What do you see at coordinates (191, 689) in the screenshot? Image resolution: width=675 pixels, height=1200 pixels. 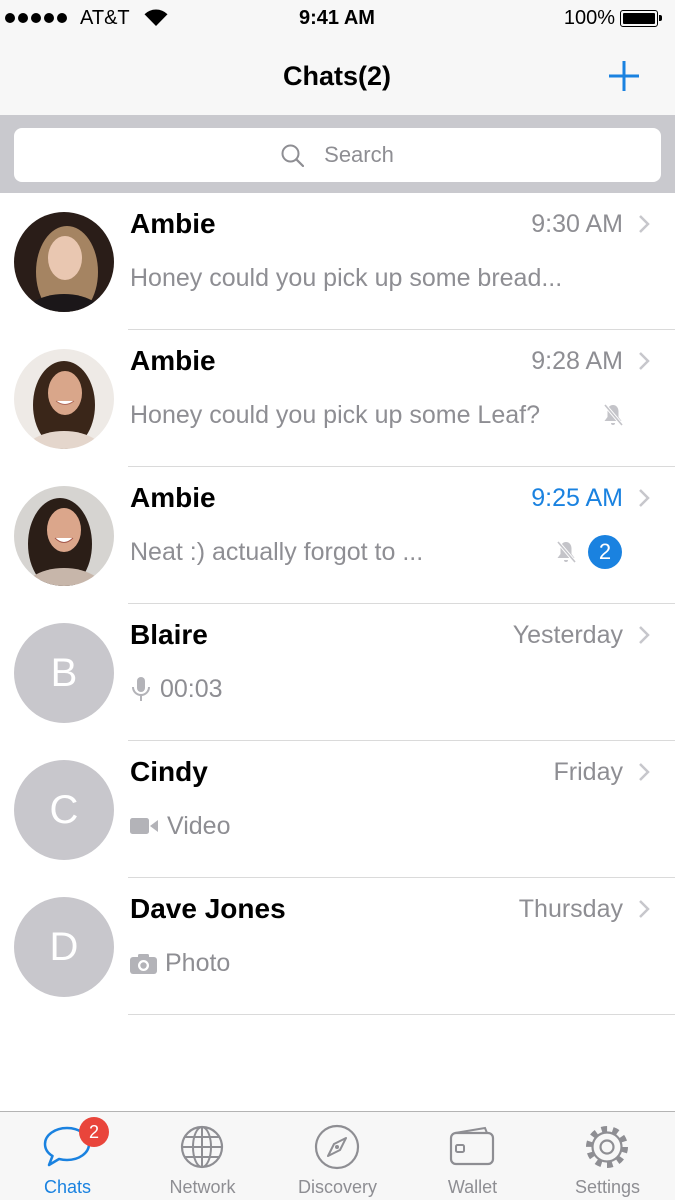 I see `message-preview-text: 00:03` at bounding box center [191, 689].